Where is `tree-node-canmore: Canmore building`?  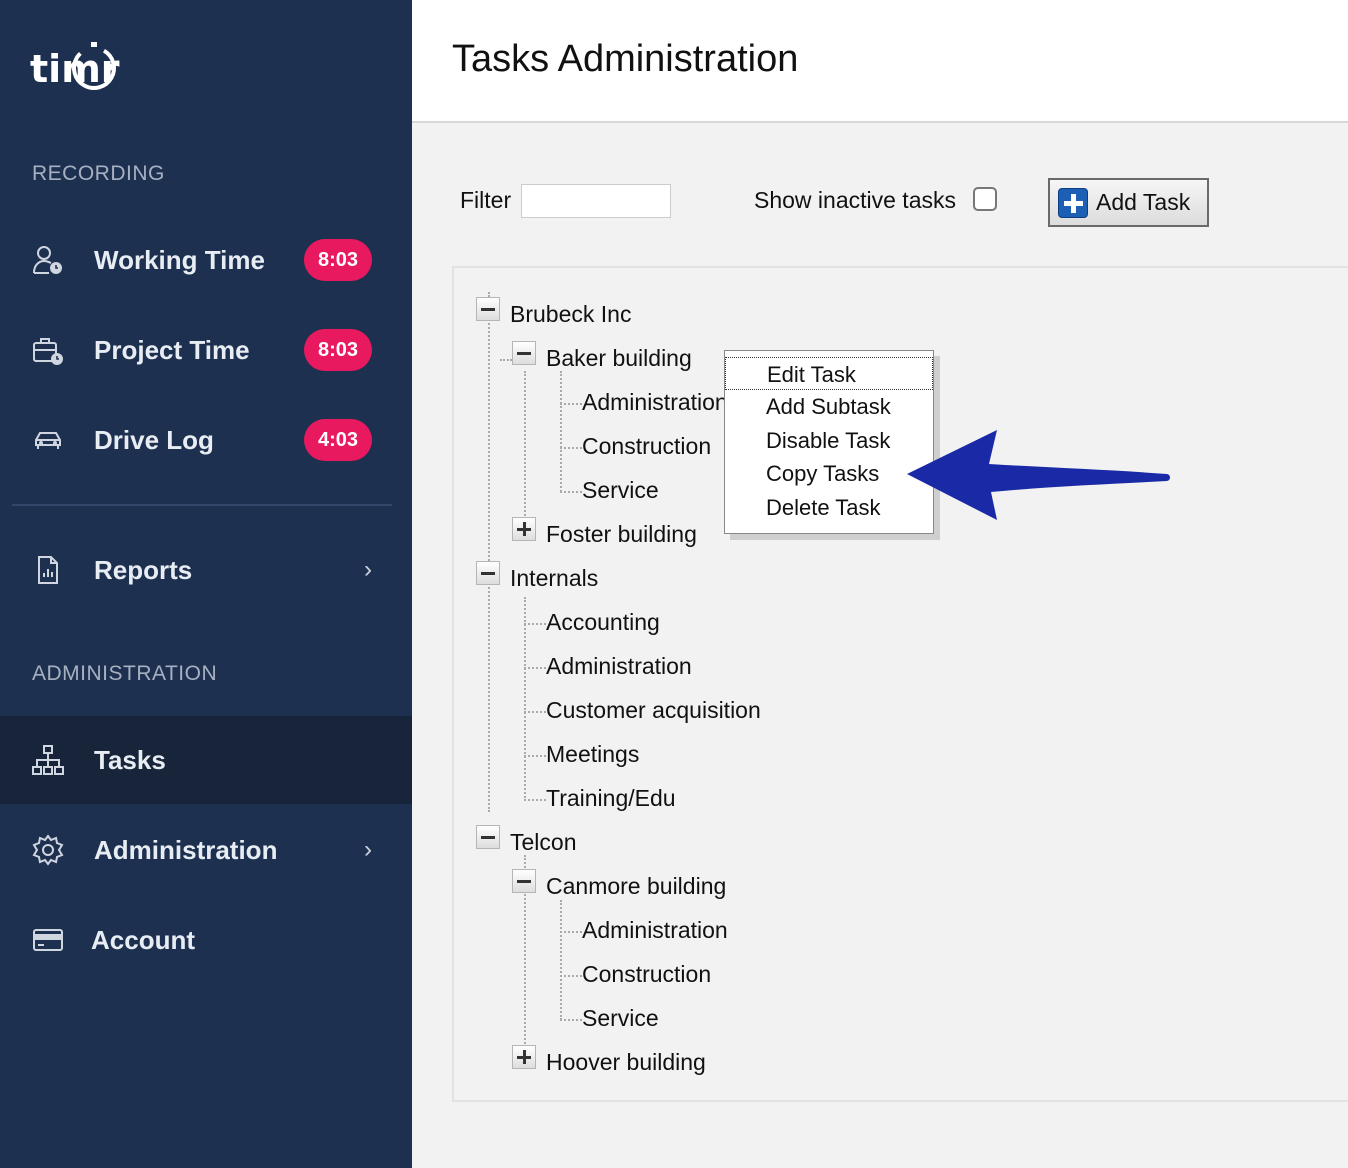
tree-node-canmore: Canmore building is located at coordinates (636, 886).